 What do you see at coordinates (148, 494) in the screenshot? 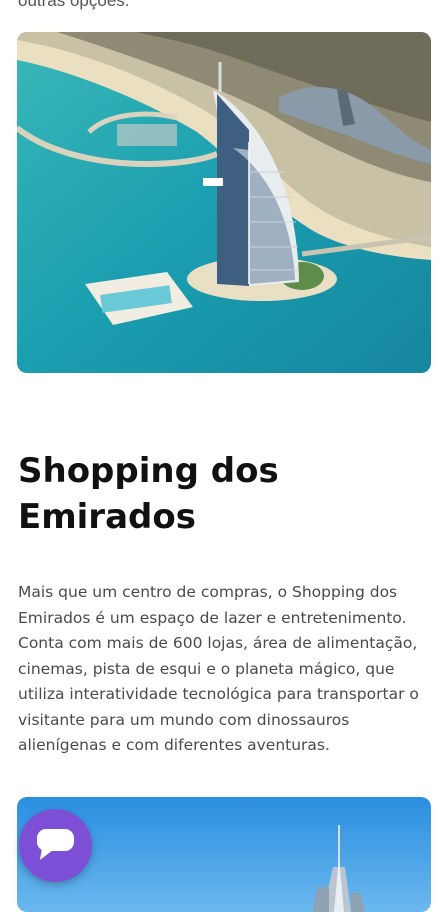
I see `section-title: Shopping dos Emirados` at bounding box center [148, 494].